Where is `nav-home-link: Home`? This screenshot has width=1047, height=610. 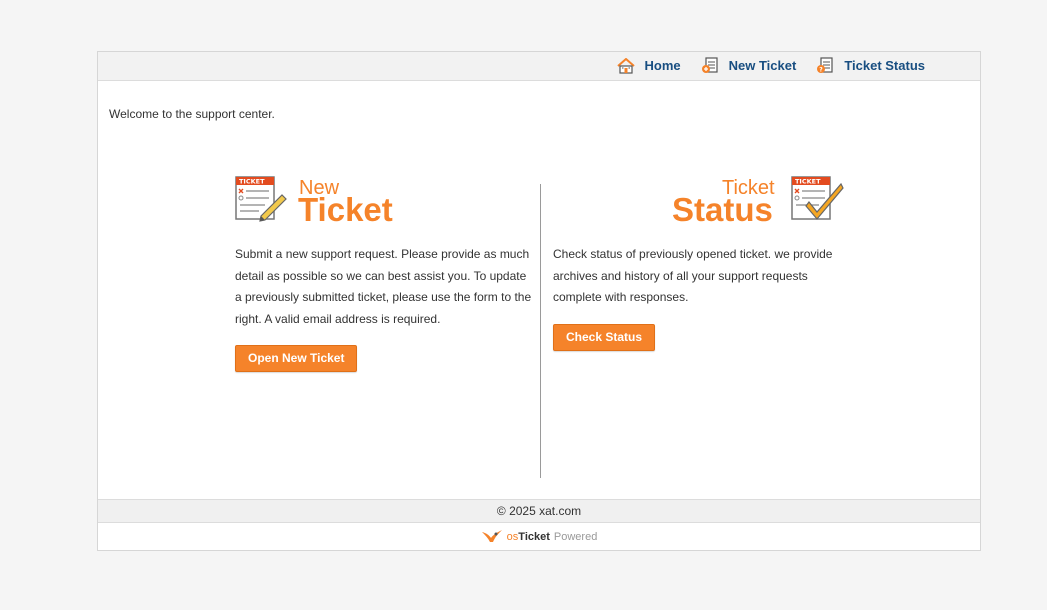 nav-home-link: Home is located at coordinates (648, 65).